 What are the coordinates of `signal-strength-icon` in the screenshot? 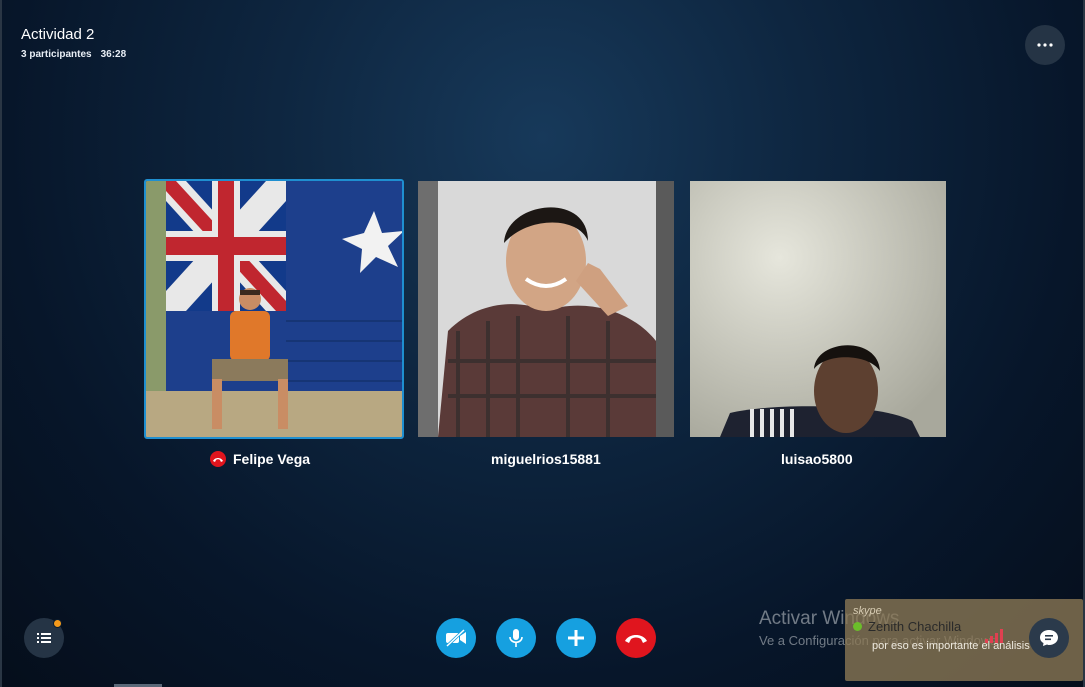 It's located at (994, 636).